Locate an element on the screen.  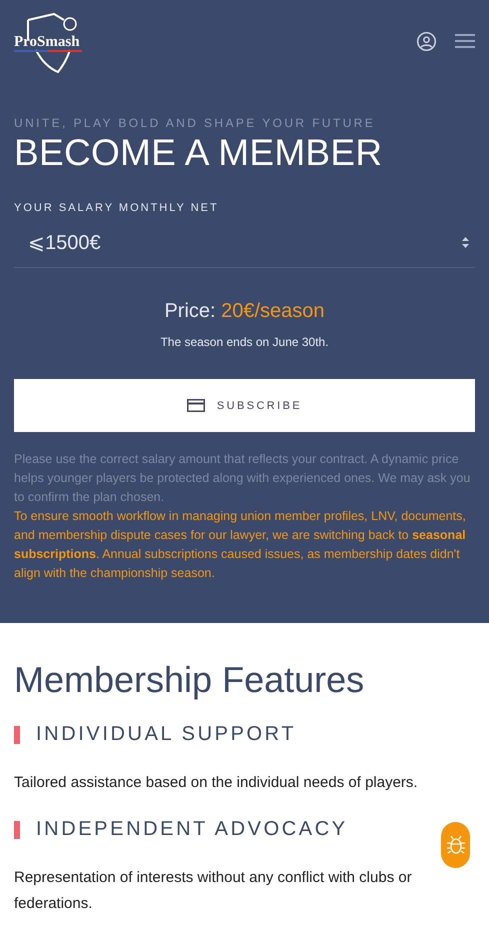
bug-report-button is located at coordinates (455, 845).